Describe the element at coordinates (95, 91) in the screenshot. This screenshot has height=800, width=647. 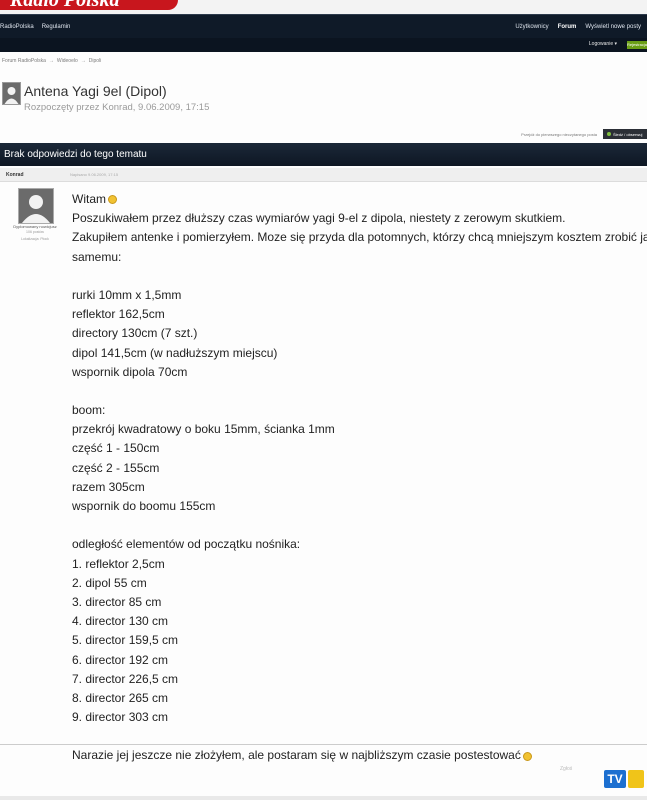
I see `page-title: Antena Yagi 9el (Dipol)` at that location.